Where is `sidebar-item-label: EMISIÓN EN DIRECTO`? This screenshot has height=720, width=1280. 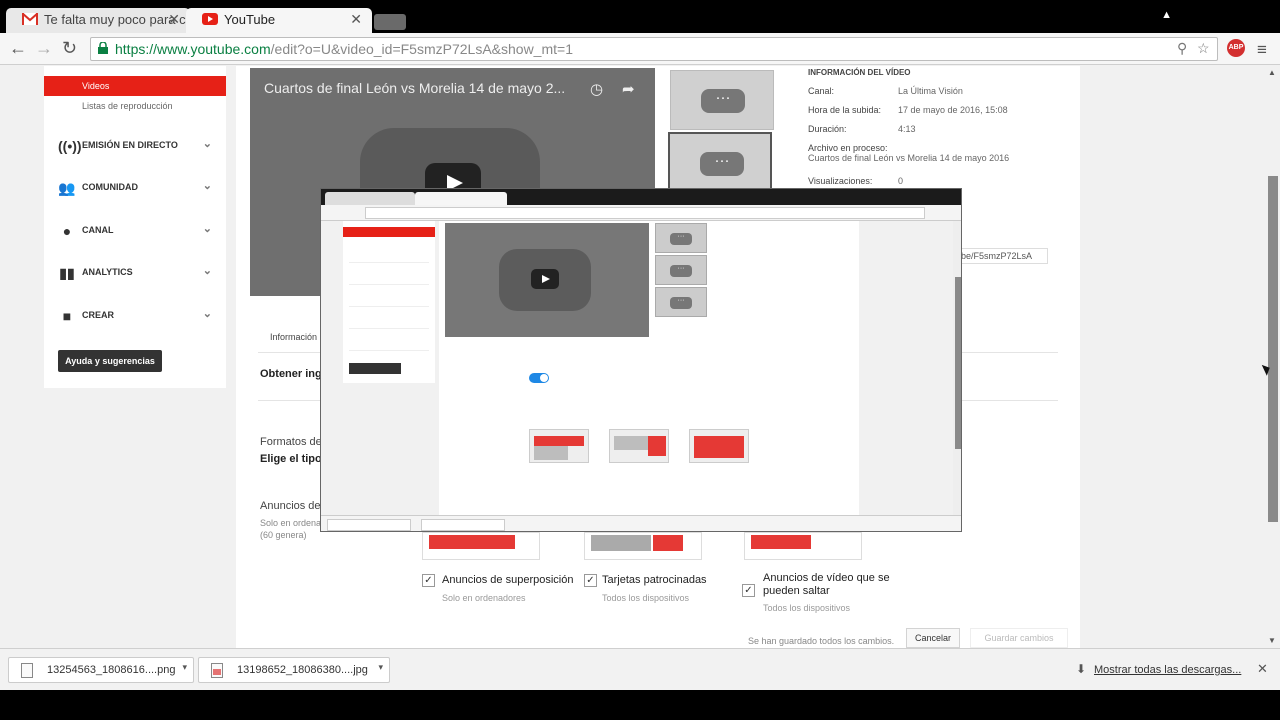
sidebar-item-label: EMISIÓN EN DIRECTO is located at coordinates (130, 145).